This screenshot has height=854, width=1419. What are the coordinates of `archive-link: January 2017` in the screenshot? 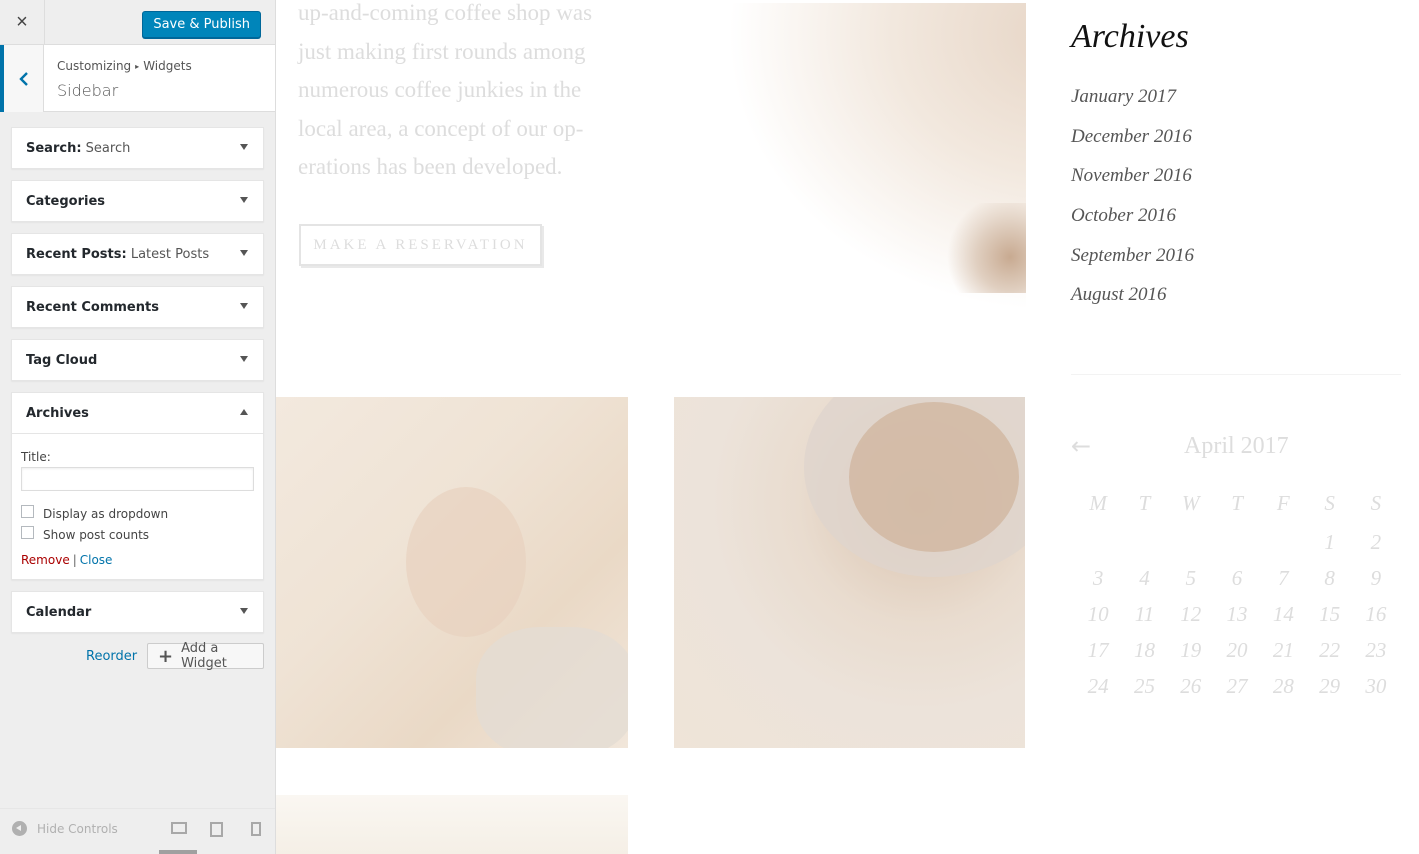 It's located at (1132, 104).